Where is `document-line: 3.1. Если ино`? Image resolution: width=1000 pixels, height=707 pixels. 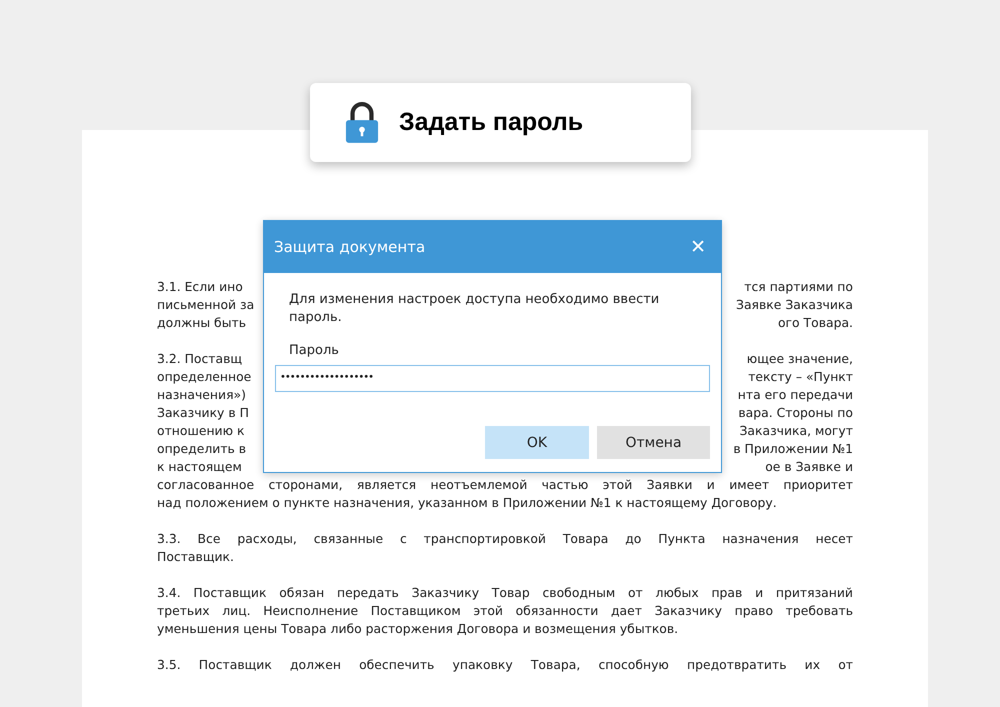 document-line: 3.1. Если ино is located at coordinates (200, 287).